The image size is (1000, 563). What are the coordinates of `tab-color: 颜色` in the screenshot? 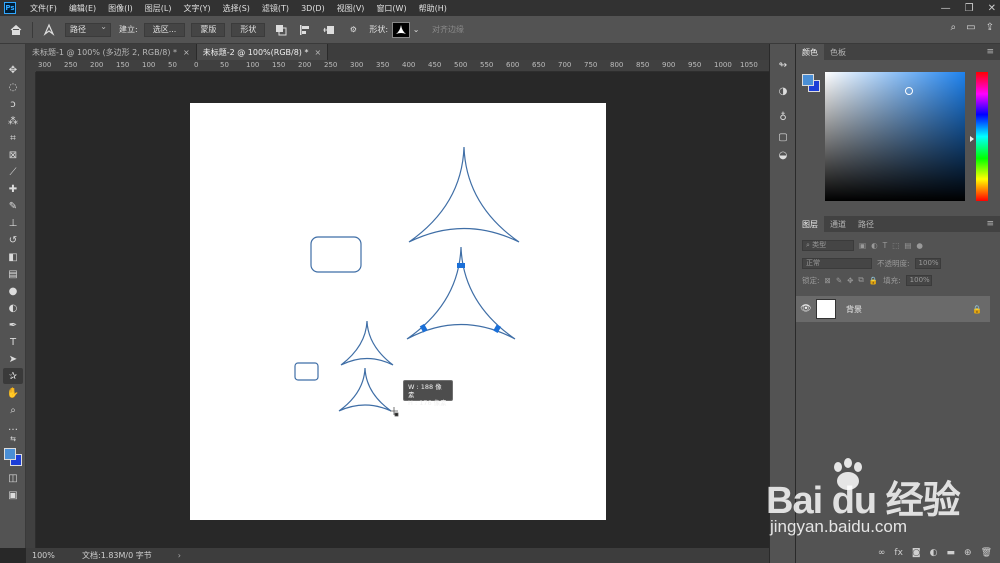 It's located at (810, 52).